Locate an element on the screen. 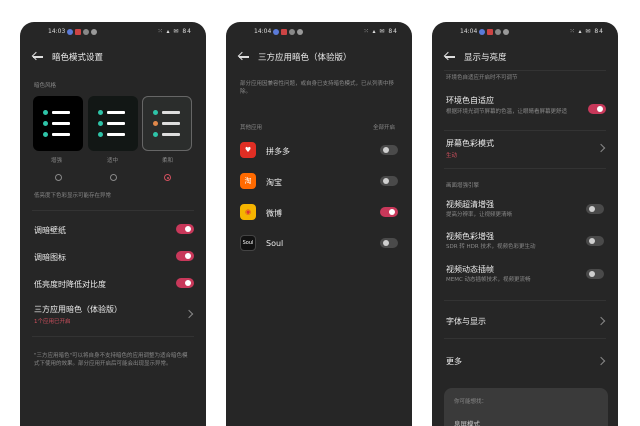 The height and width of the screenshot is (426, 640). radio-enhanced is located at coordinates (58, 177).